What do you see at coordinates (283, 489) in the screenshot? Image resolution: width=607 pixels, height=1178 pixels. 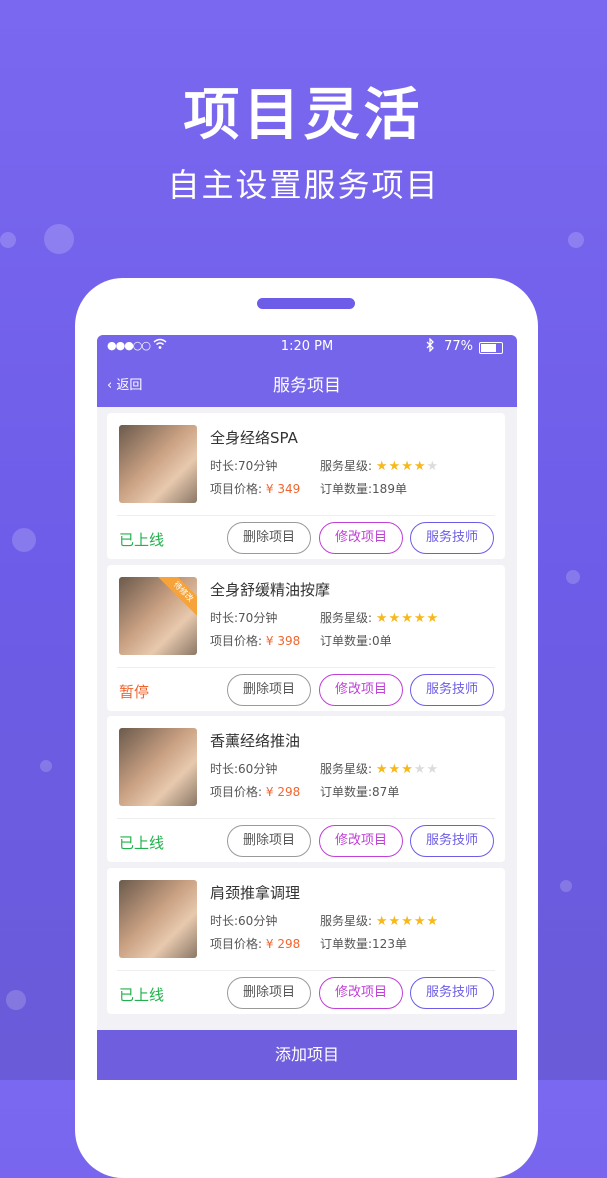 I see `price-value: ¥ 349` at bounding box center [283, 489].